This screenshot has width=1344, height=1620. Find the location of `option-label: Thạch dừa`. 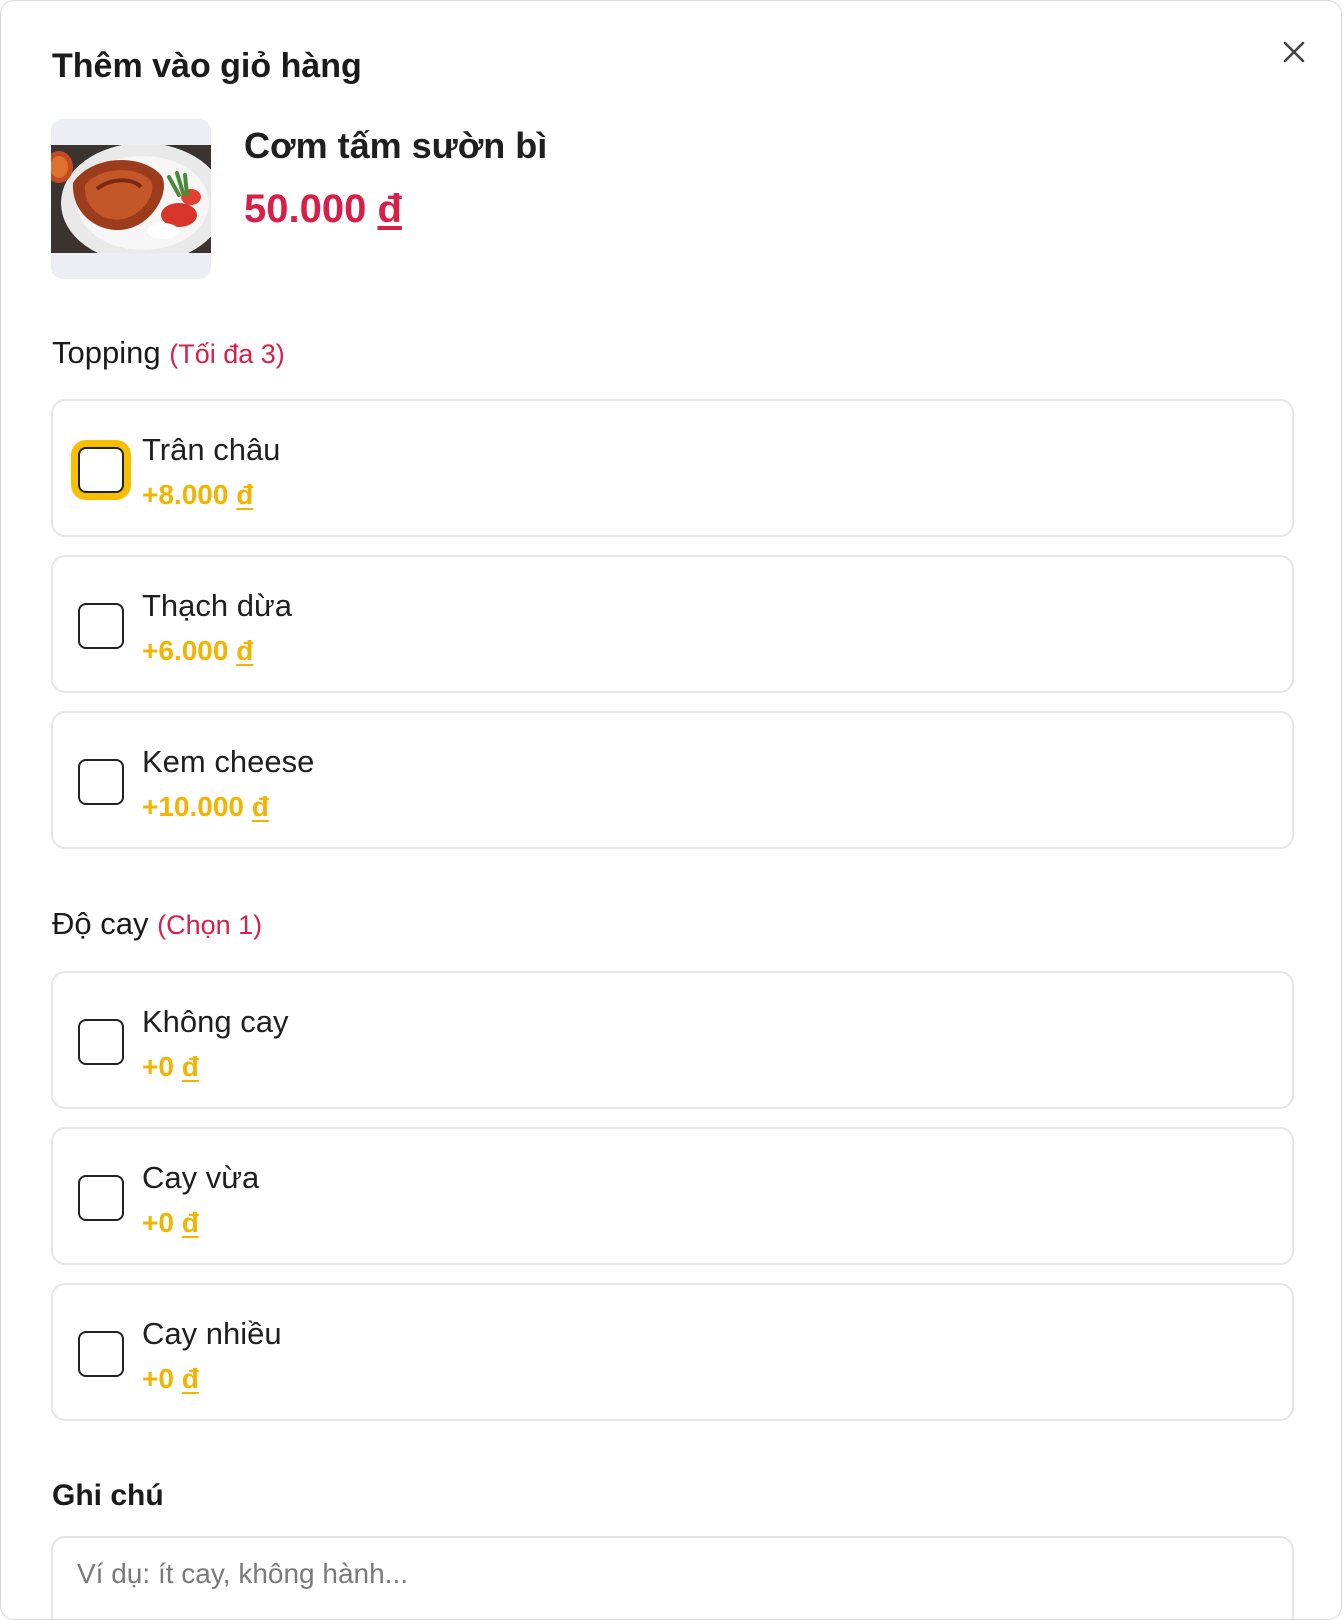

option-label: Thạch dừa is located at coordinates (217, 605).